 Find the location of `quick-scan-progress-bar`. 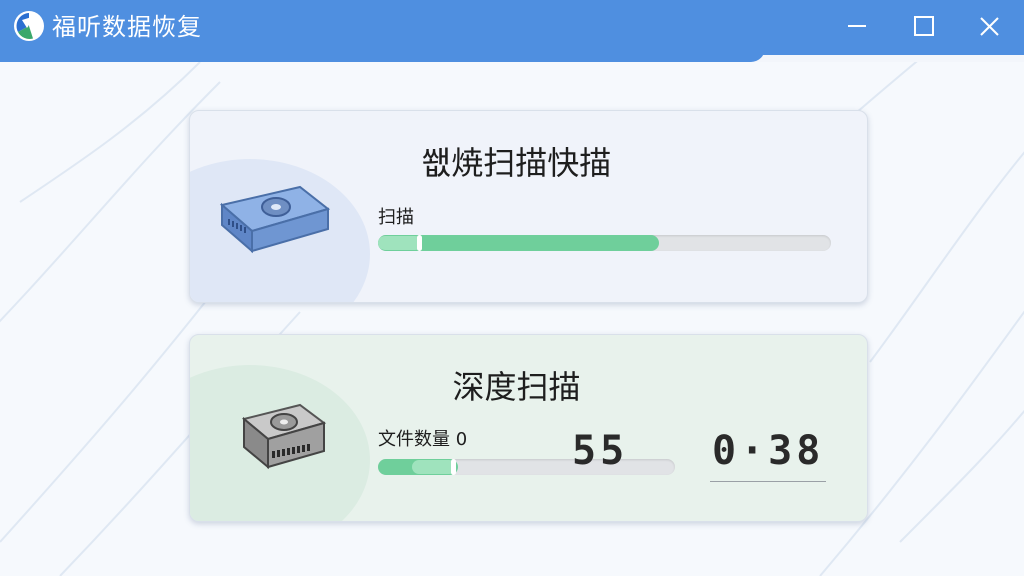

quick-scan-progress-bar is located at coordinates (604, 243).